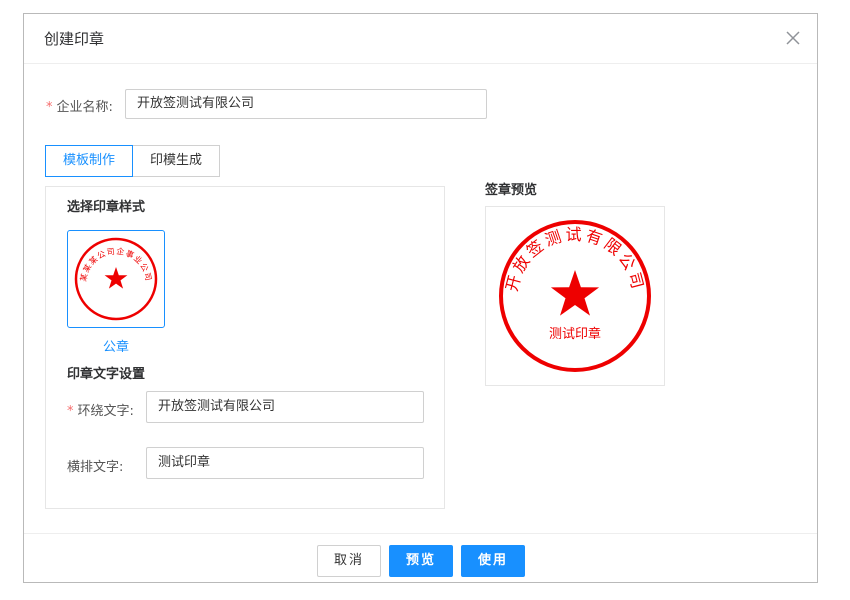  What do you see at coordinates (95, 467) in the screenshot?
I see `horizontal-text-label: 横排文字:` at bounding box center [95, 467].